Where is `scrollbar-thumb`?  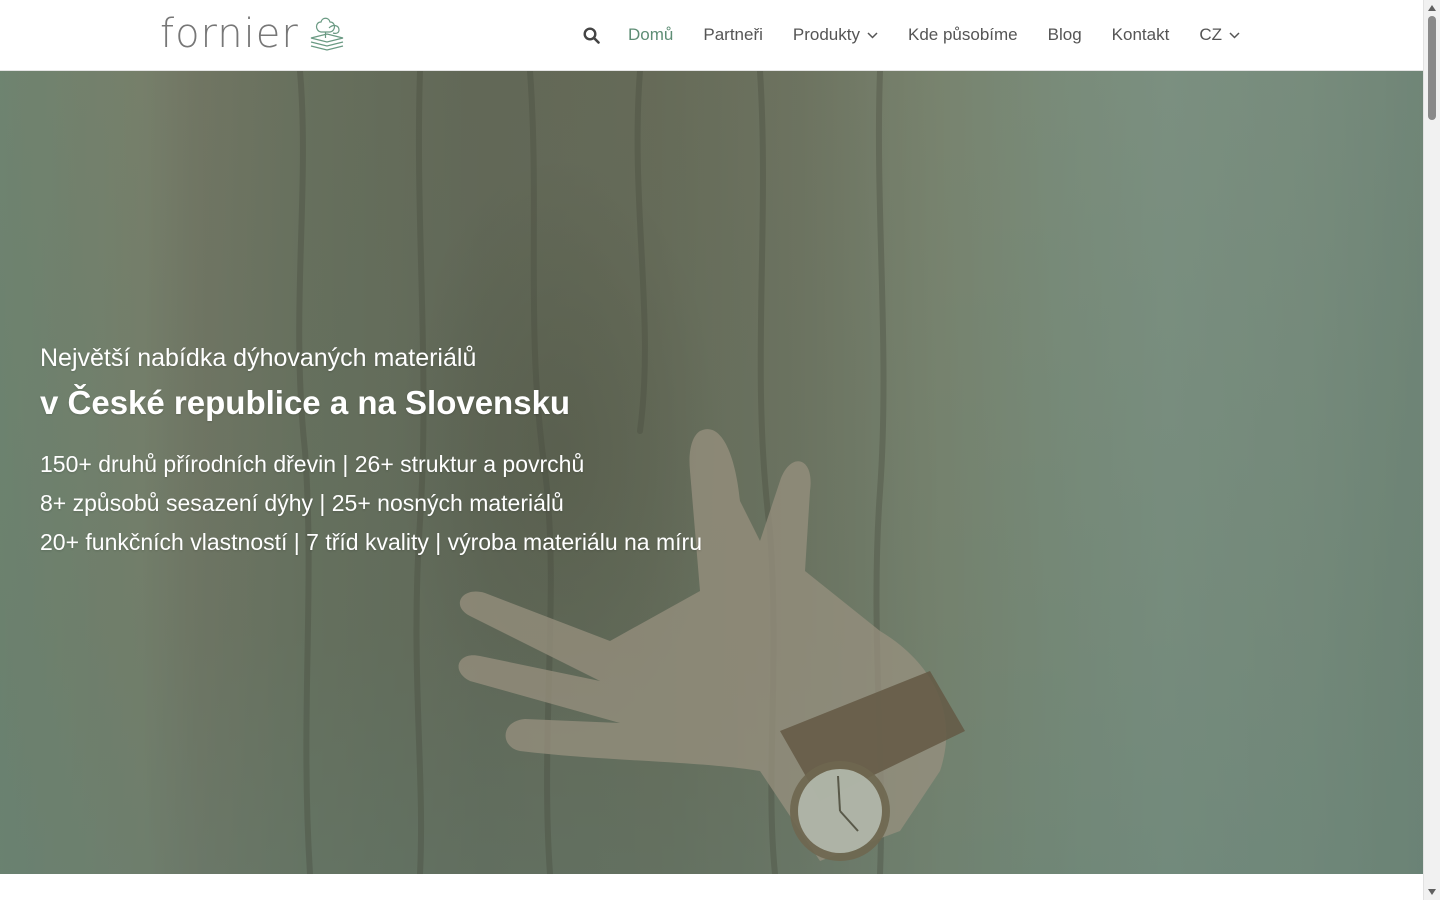 scrollbar-thumb is located at coordinates (1432, 68).